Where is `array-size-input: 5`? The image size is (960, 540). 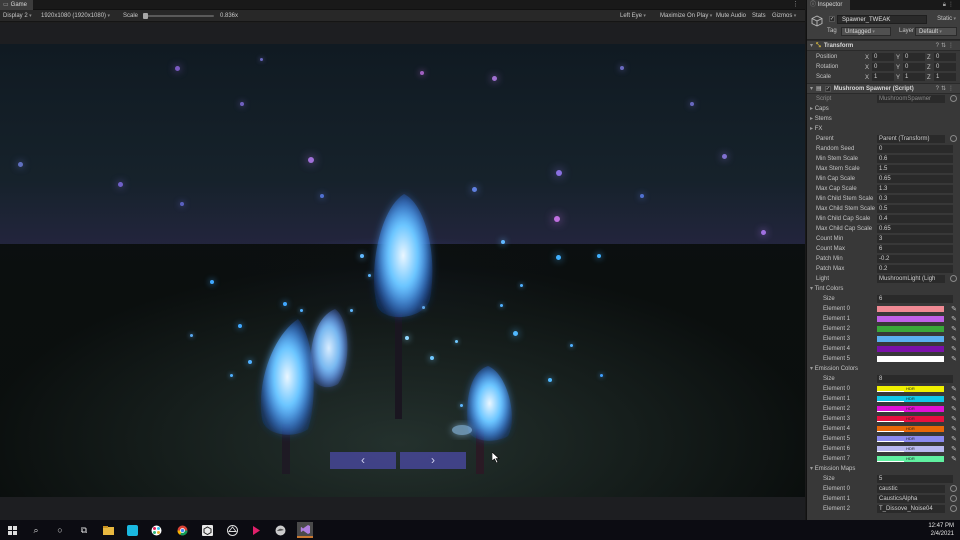 array-size-input: 5 is located at coordinates (915, 479).